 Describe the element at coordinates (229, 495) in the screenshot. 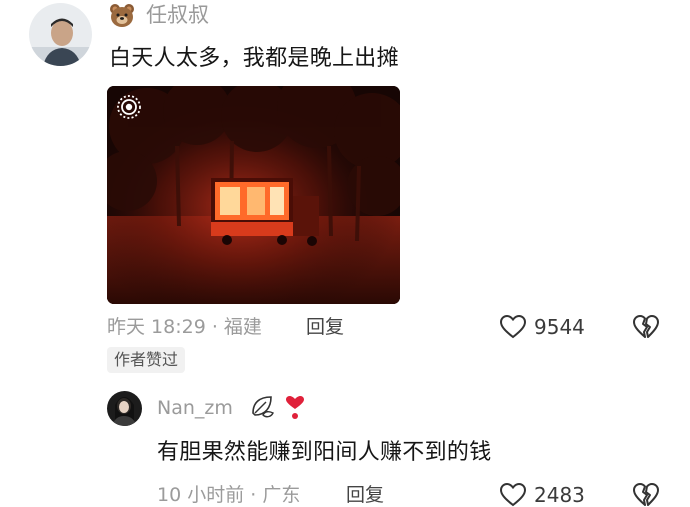

I see `comment-timestamp-location: 10 小时前 · 广东` at that location.